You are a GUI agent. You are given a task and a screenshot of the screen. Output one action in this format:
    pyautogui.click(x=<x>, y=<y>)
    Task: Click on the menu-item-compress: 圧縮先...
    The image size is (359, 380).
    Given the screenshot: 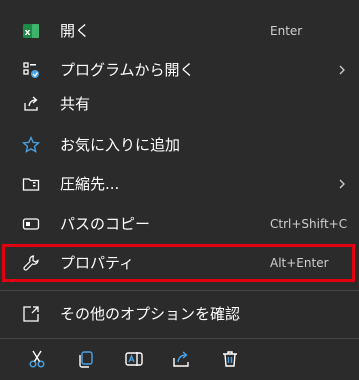 What is the action you would take?
    pyautogui.click(x=179, y=184)
    